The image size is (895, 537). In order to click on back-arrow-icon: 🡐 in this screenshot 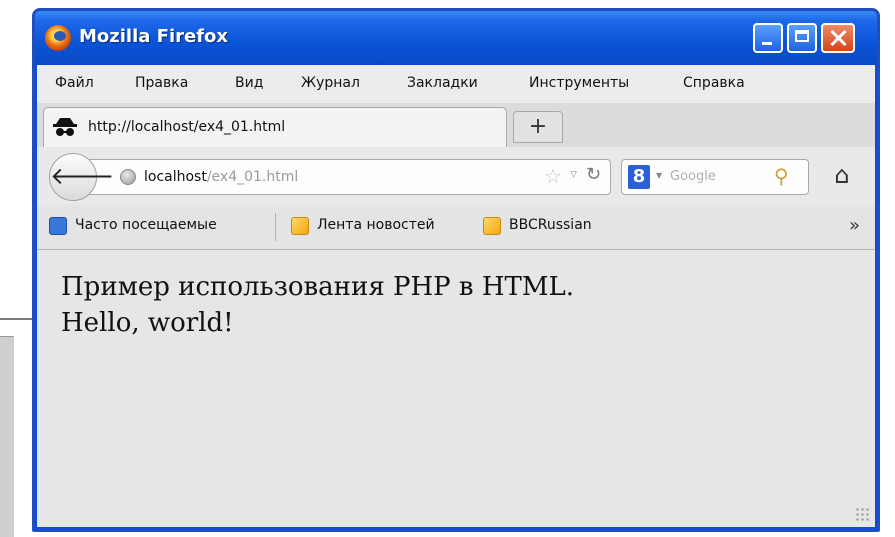, I will do `click(82, 176)`.